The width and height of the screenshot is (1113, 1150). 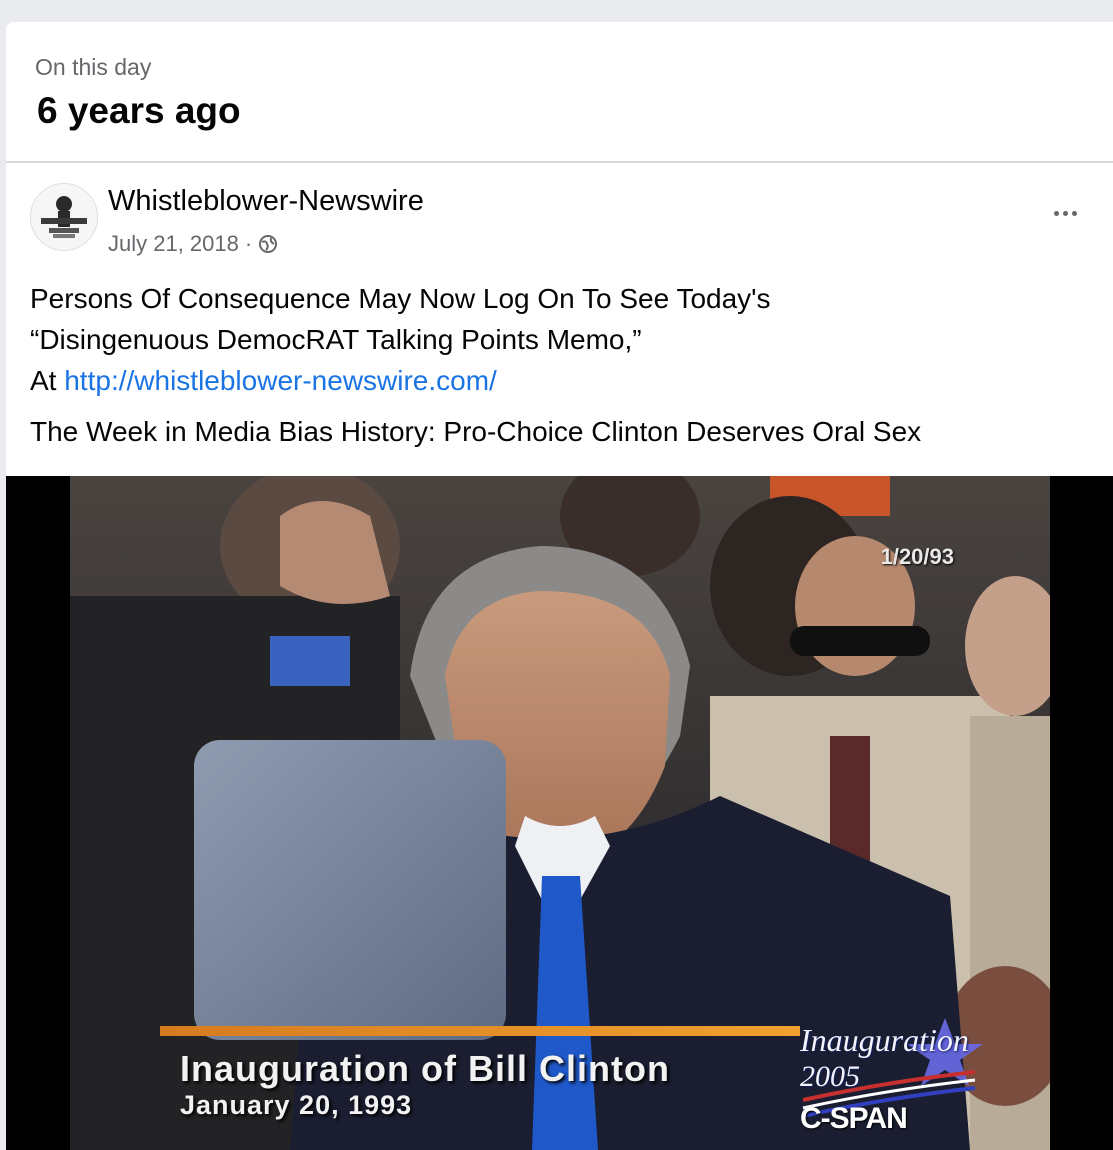 What do you see at coordinates (895, 1077) in the screenshot?
I see `broadcast-logo: Inauguration 2005 C-SPAN` at bounding box center [895, 1077].